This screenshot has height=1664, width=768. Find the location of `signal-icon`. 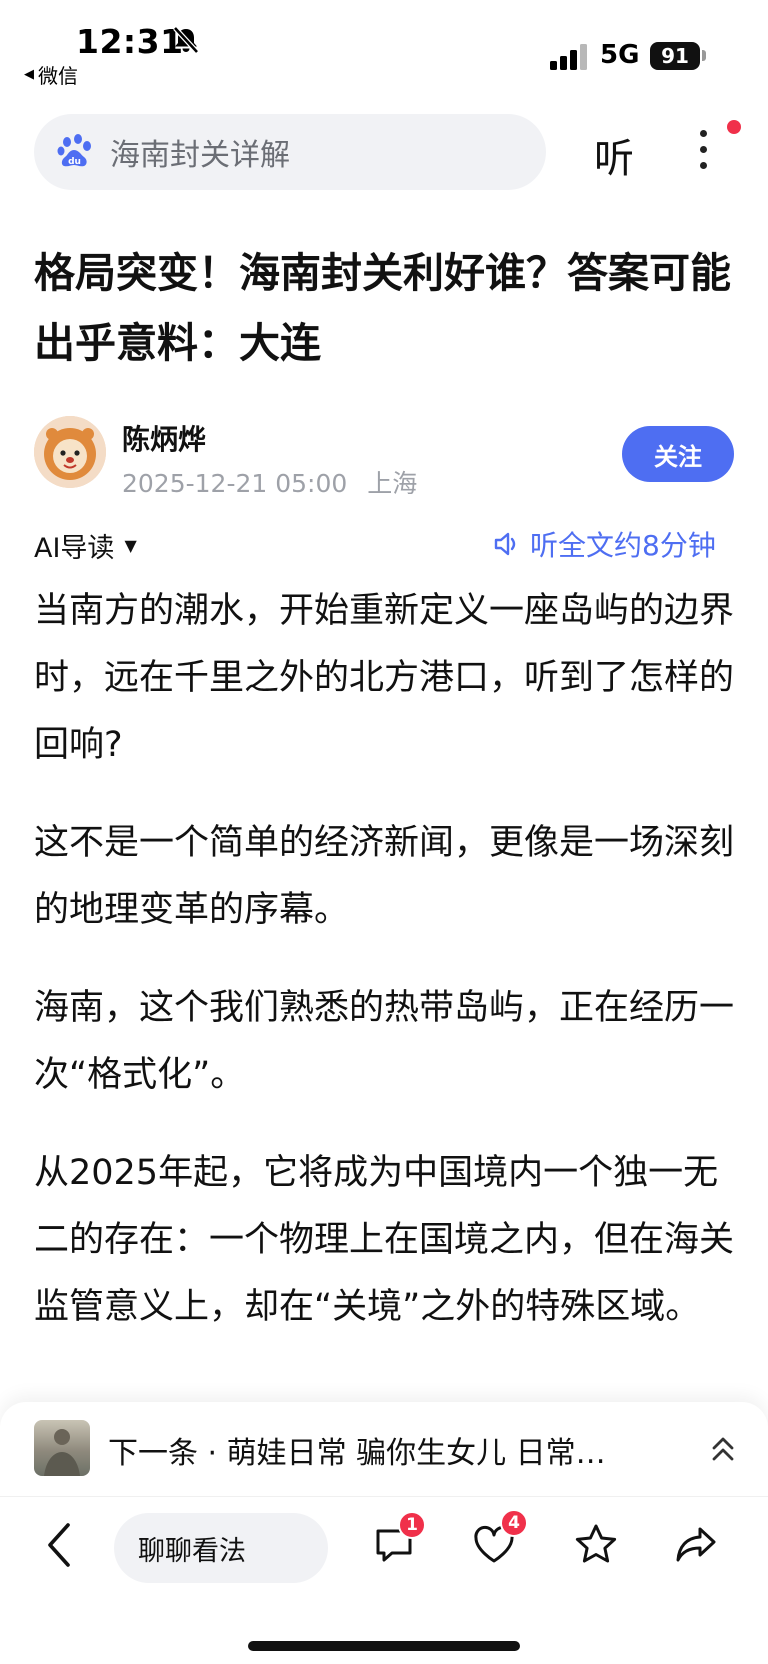

signal-icon is located at coordinates (568, 57).